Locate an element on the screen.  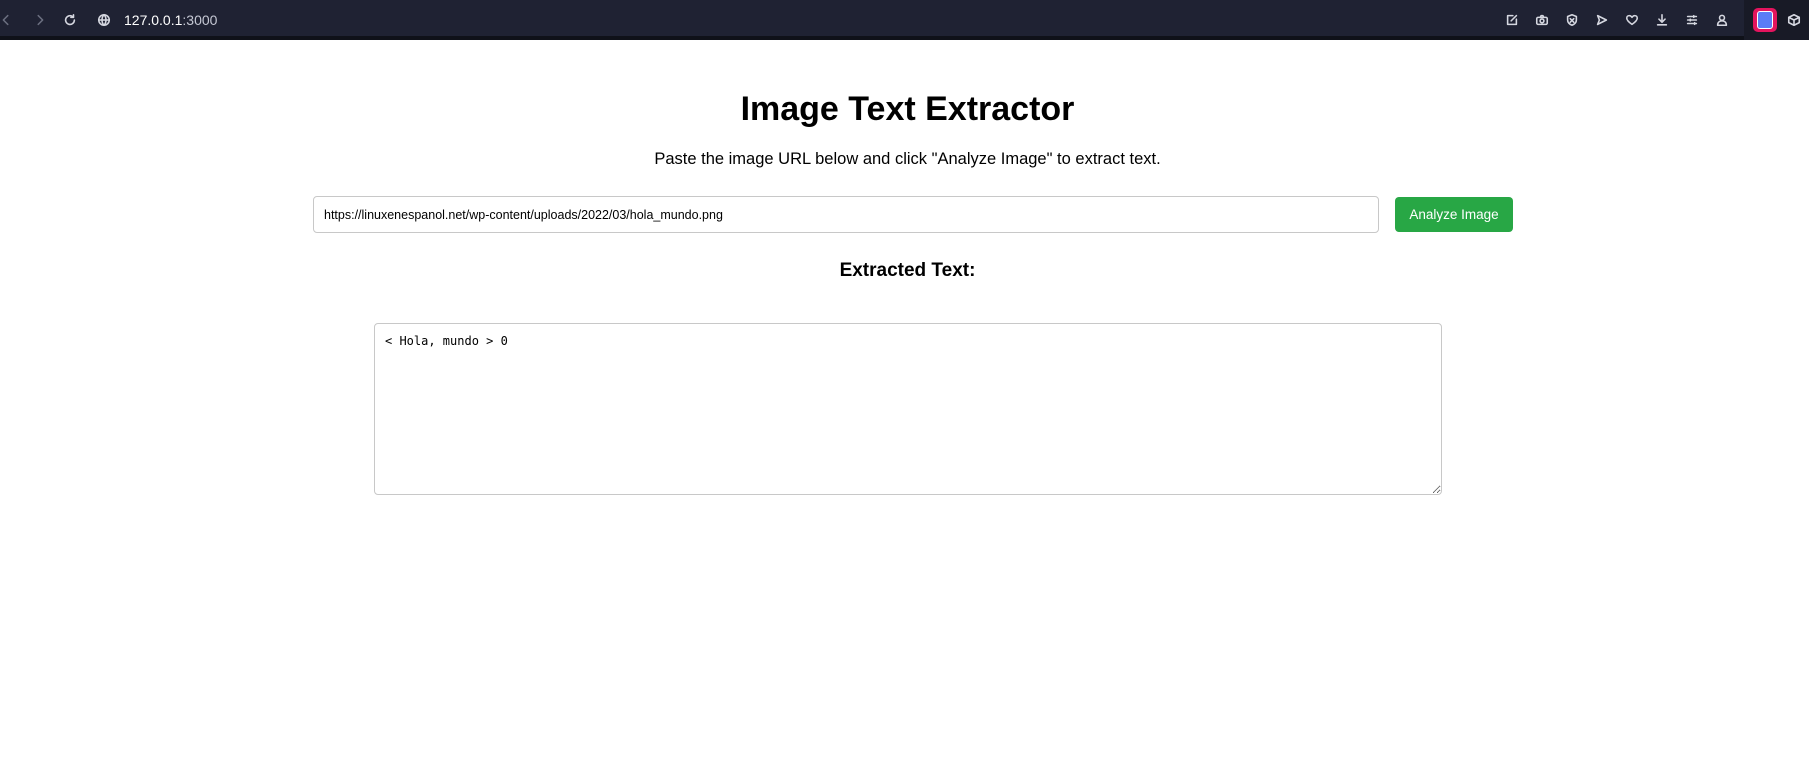
globe-icon is located at coordinates (104, 20).